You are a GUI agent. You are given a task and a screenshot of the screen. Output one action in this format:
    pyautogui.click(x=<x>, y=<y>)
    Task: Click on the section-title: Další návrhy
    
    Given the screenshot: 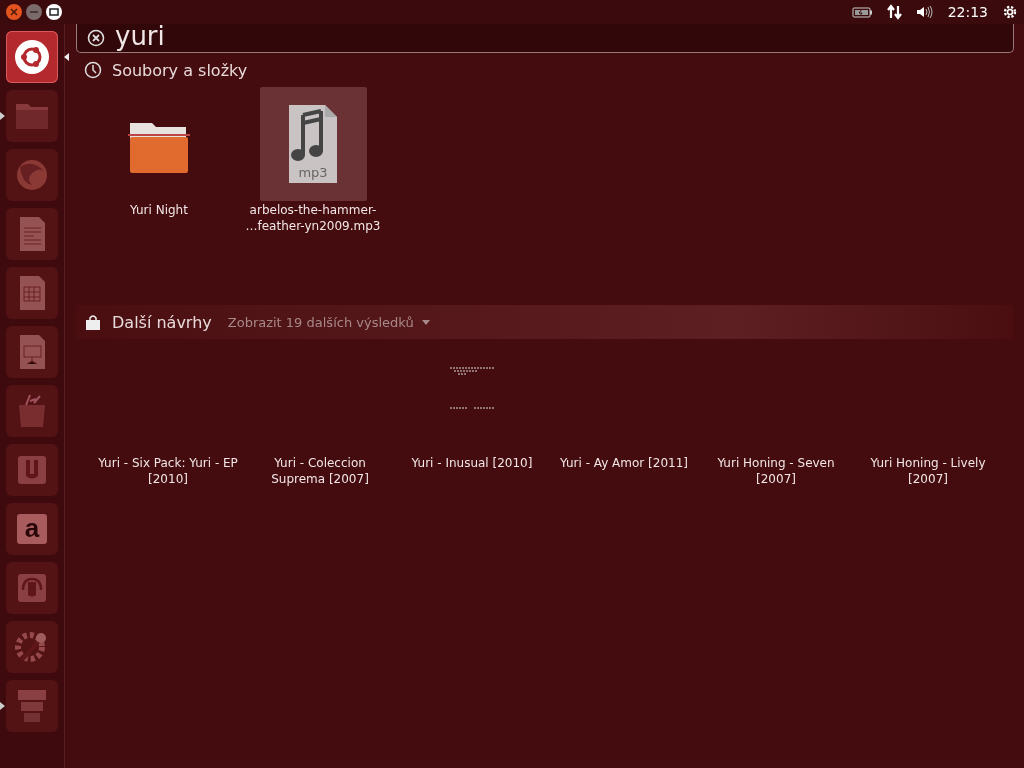 What is the action you would take?
    pyautogui.click(x=162, y=322)
    